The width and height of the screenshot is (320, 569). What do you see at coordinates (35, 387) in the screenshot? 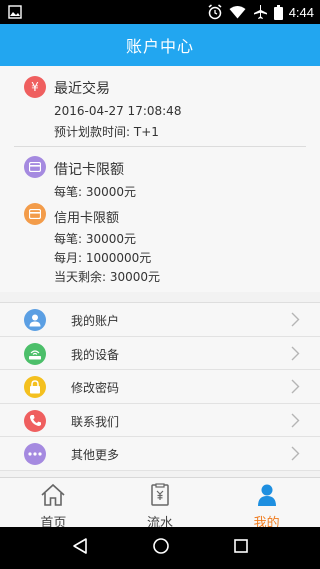
I see `lock-icon` at bounding box center [35, 387].